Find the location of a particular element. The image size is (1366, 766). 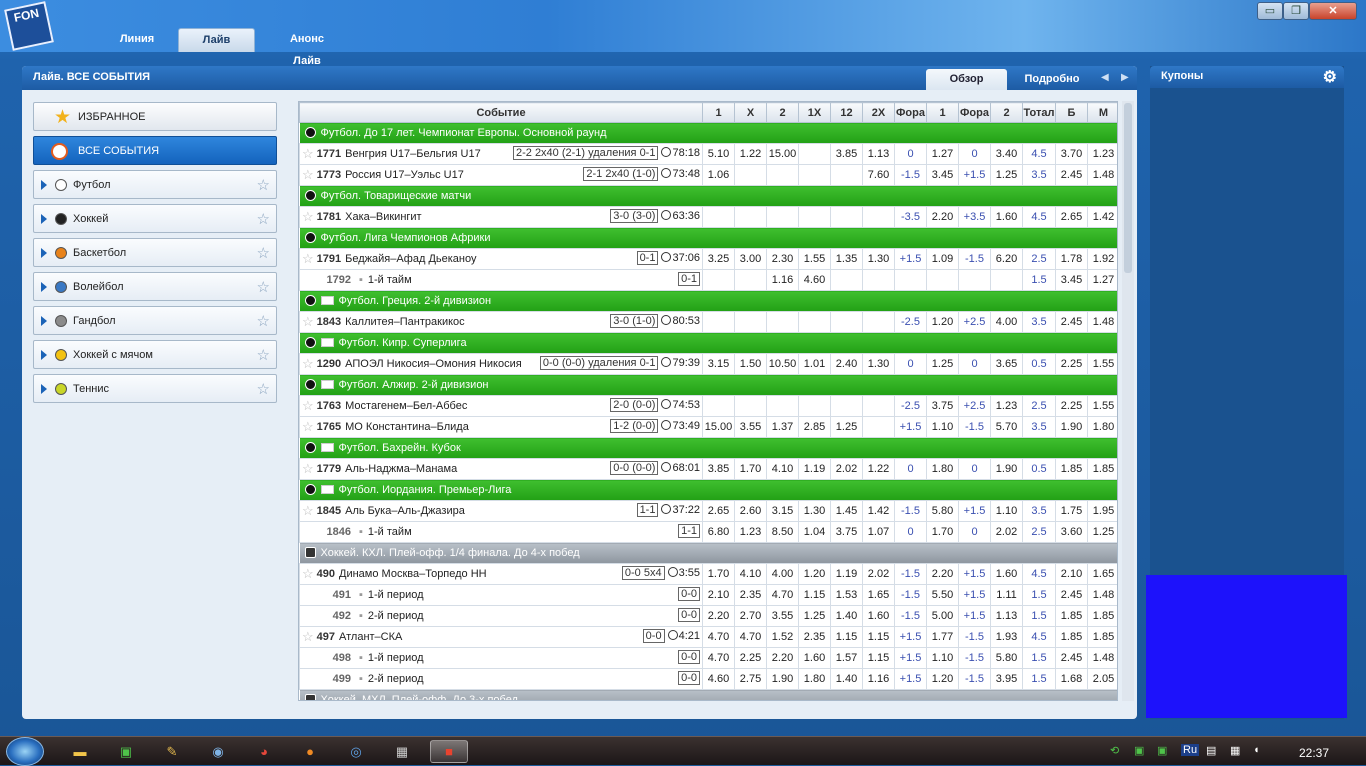

odds-cell: 1.95 is located at coordinates (1102, 511).